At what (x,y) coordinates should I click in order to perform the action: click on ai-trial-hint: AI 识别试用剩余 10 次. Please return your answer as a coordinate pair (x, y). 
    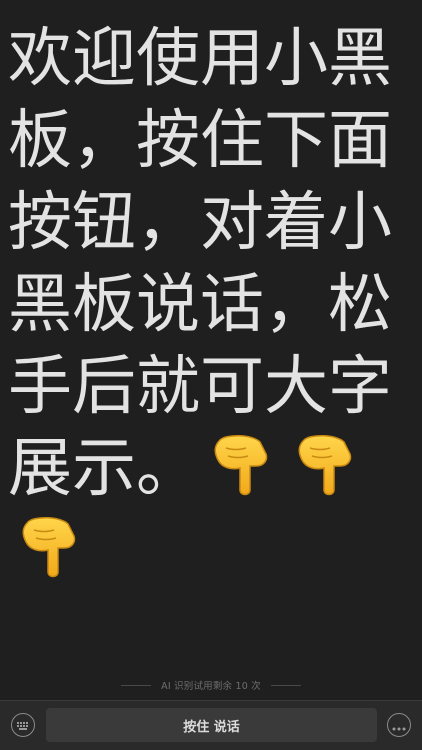
    Looking at the image, I should click on (211, 685).